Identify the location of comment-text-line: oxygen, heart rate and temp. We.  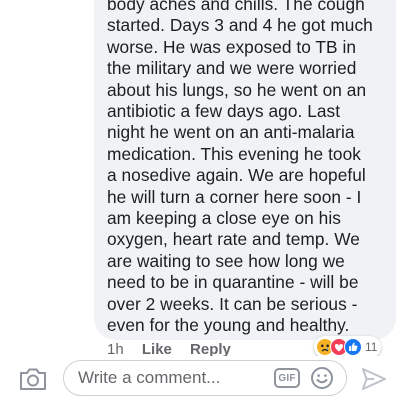
(233, 239).